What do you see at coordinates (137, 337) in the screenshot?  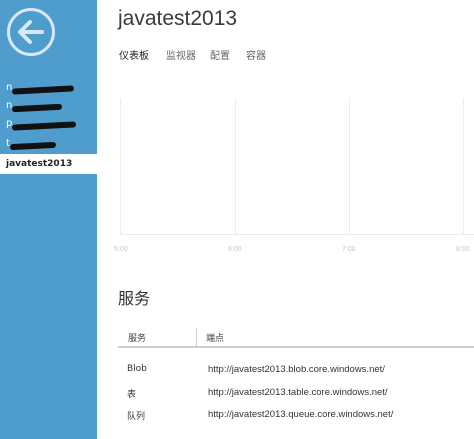 I see `column-header-service: 服务` at bounding box center [137, 337].